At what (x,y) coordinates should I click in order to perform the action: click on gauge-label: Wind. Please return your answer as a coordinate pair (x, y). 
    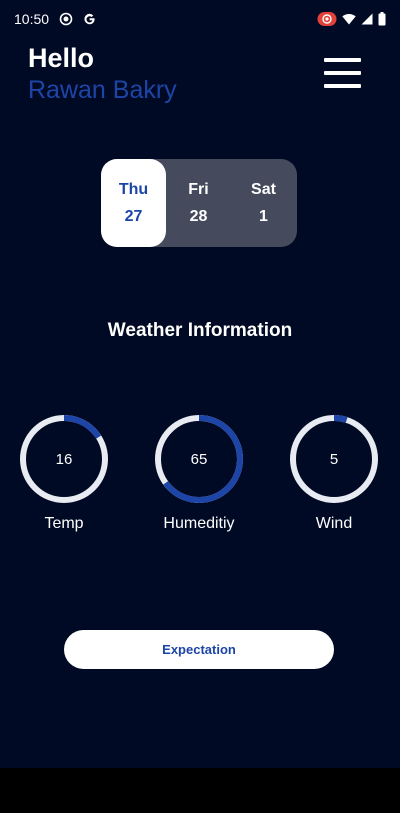
    Looking at the image, I should click on (334, 523).